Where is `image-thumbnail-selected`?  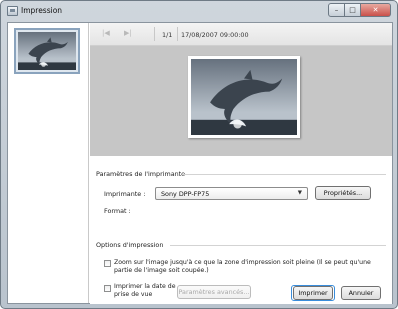
image-thumbnail-selected is located at coordinates (47, 51).